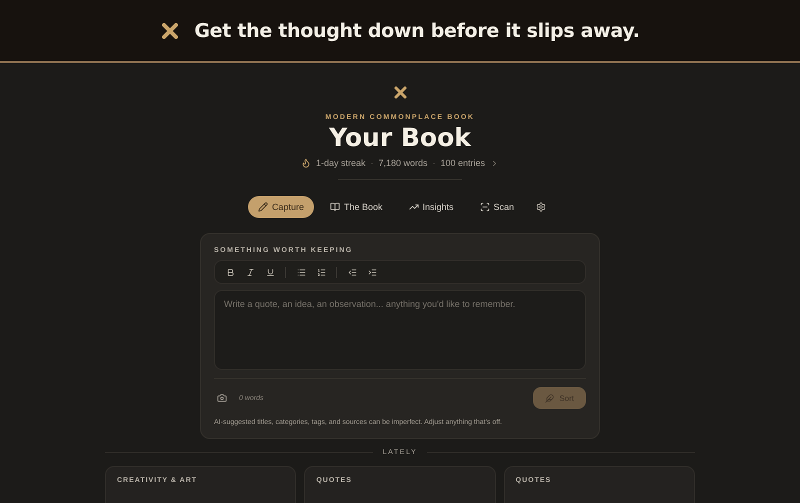  Describe the element at coordinates (497, 207) in the screenshot. I see `nav-tab: Scan` at that location.